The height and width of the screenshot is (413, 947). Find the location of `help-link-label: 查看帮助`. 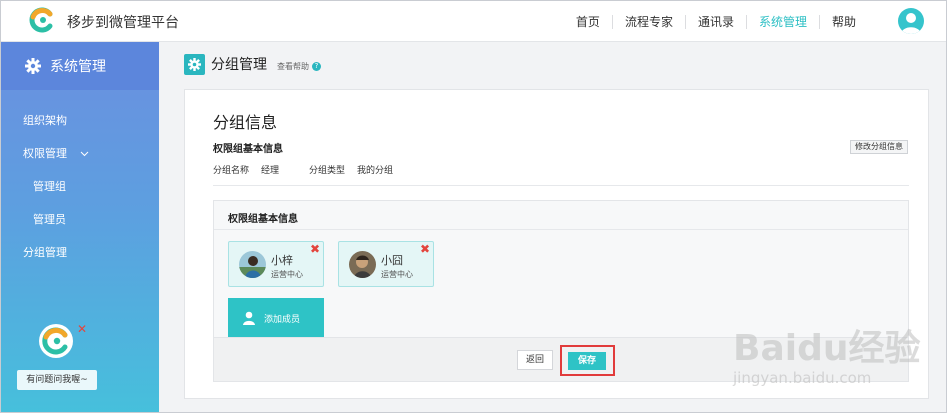

help-link-label: 查看帮助 is located at coordinates (293, 66).